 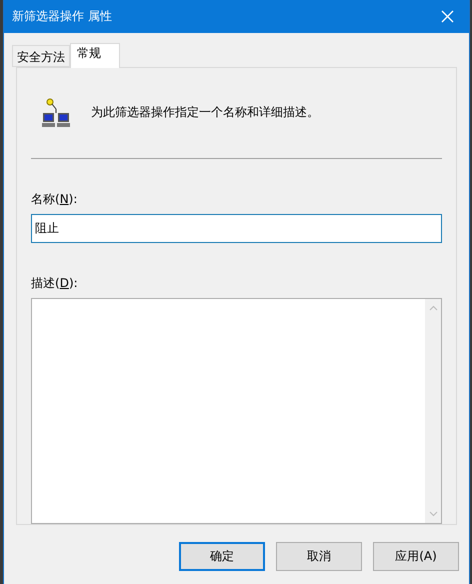 What do you see at coordinates (95, 55) in the screenshot?
I see `tab: 常规` at bounding box center [95, 55].